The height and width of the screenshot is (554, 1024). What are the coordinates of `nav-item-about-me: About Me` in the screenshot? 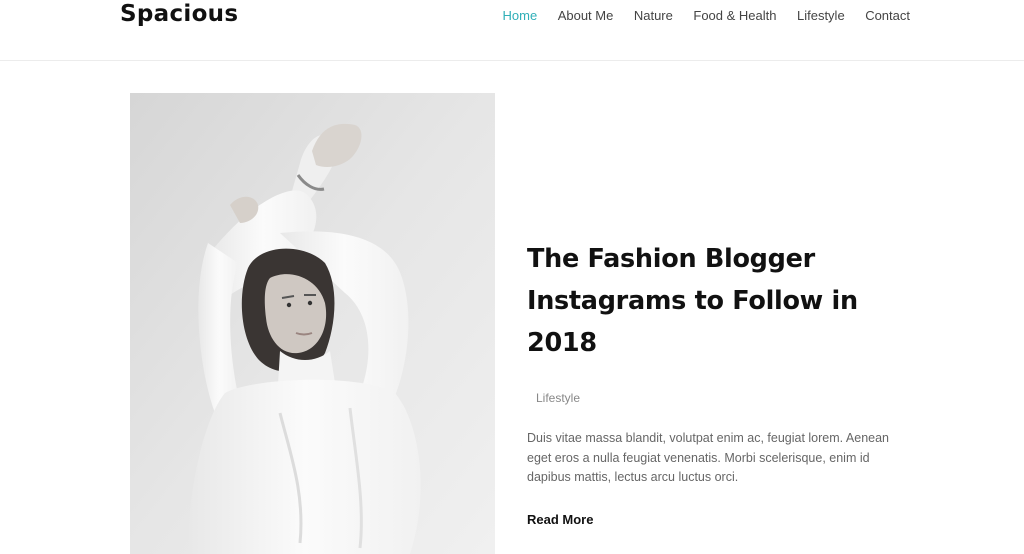 It's located at (586, 16).